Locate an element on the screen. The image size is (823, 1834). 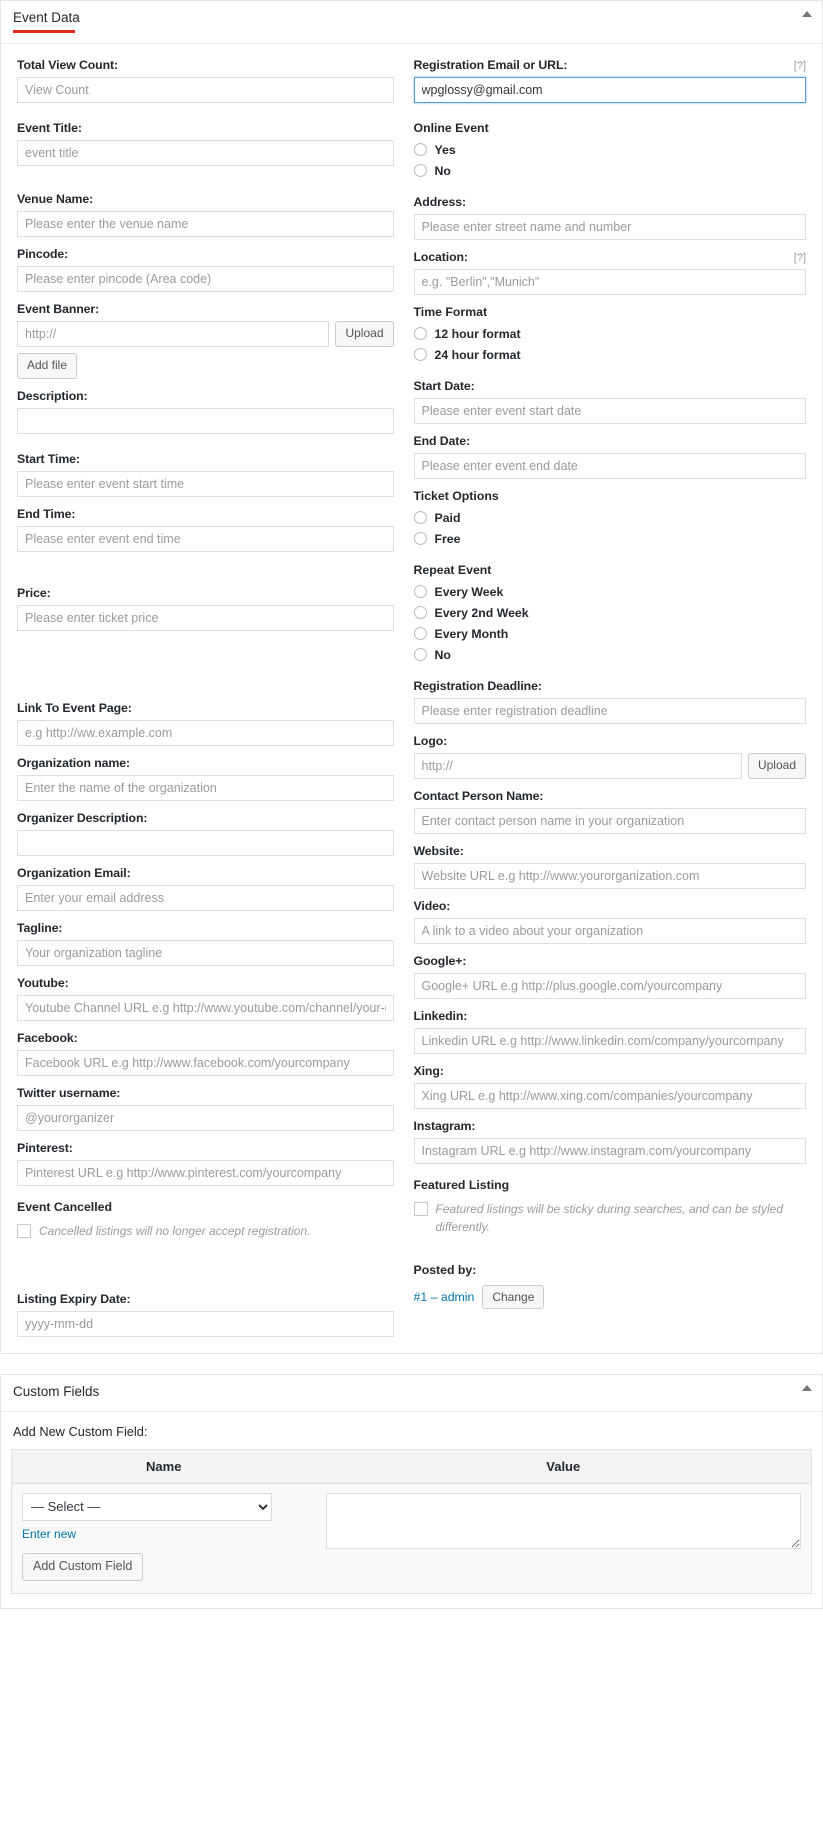
custom-field-value-textarea is located at coordinates (563, 1520).